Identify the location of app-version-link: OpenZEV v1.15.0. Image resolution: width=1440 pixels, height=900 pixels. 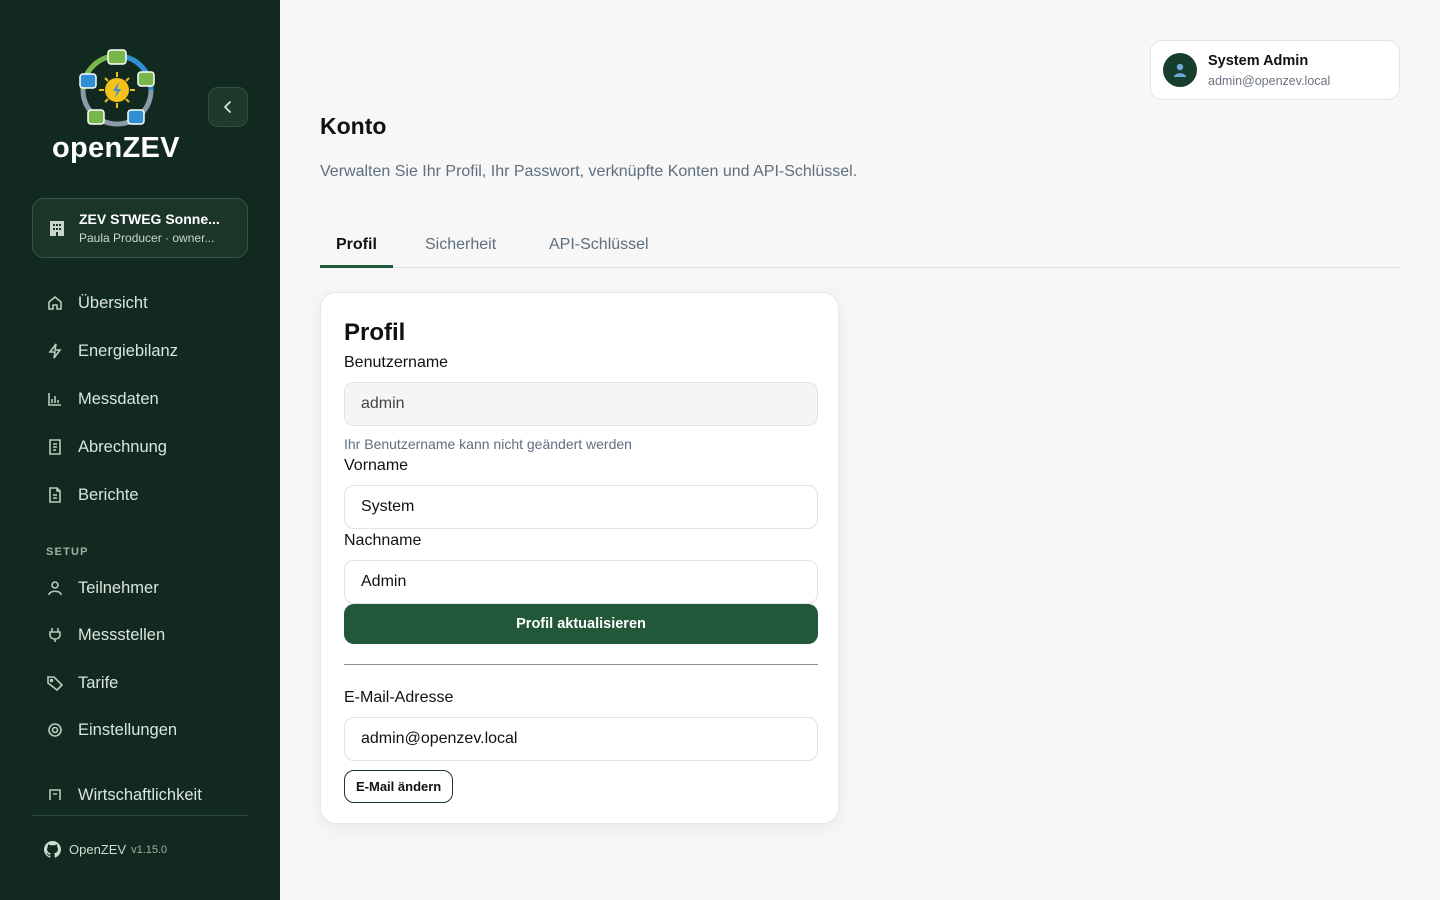
(105, 849).